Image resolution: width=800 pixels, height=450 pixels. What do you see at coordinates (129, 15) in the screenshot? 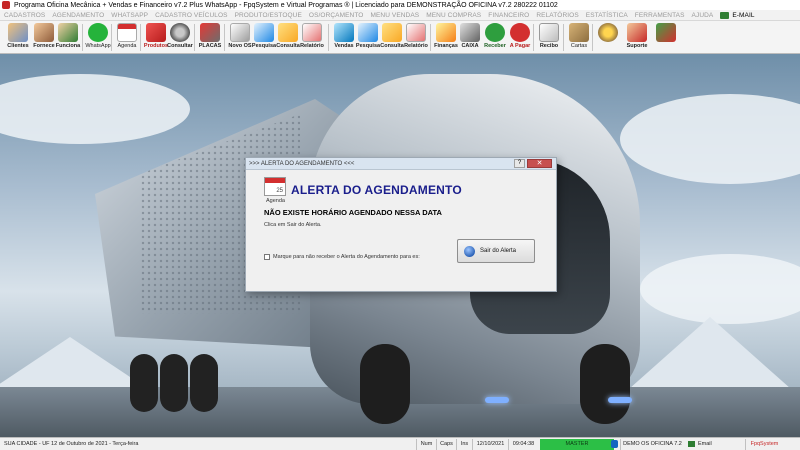
I see `menu-whatsapp: WHATSAPP` at bounding box center [129, 15].